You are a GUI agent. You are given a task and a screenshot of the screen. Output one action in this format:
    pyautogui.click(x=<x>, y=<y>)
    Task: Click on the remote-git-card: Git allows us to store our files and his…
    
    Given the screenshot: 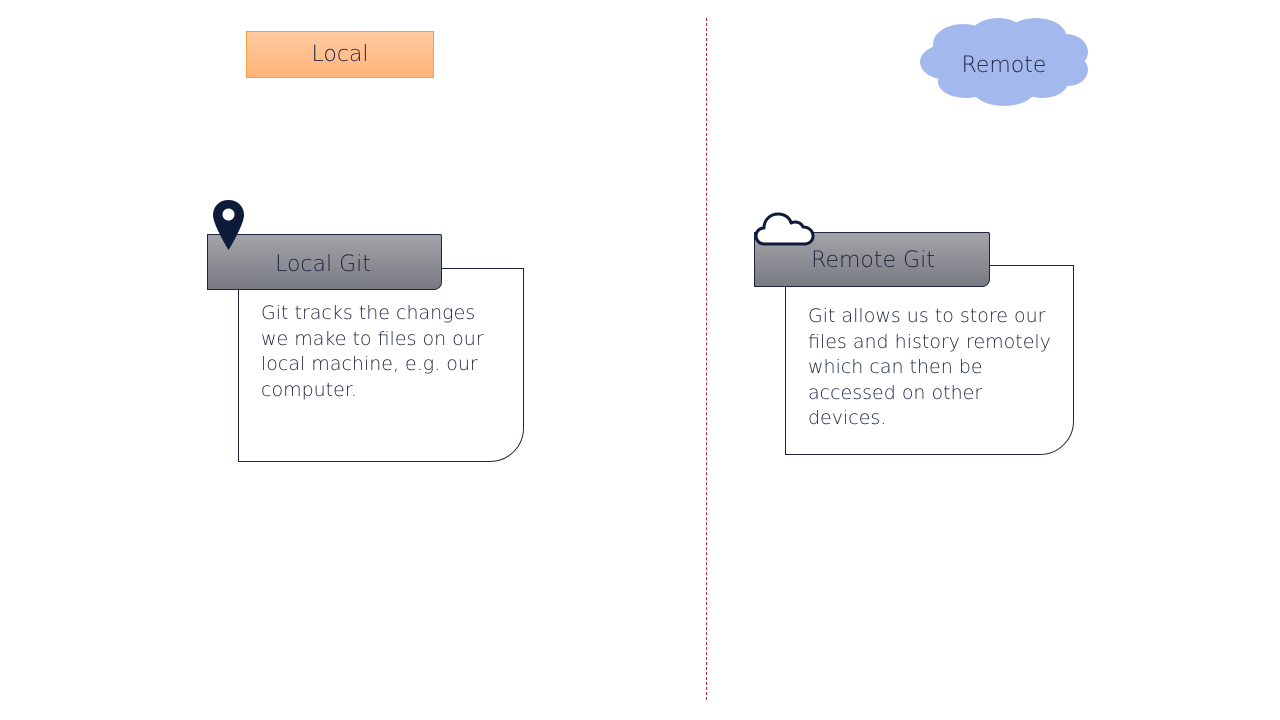 What is the action you would take?
    pyautogui.click(x=929, y=360)
    